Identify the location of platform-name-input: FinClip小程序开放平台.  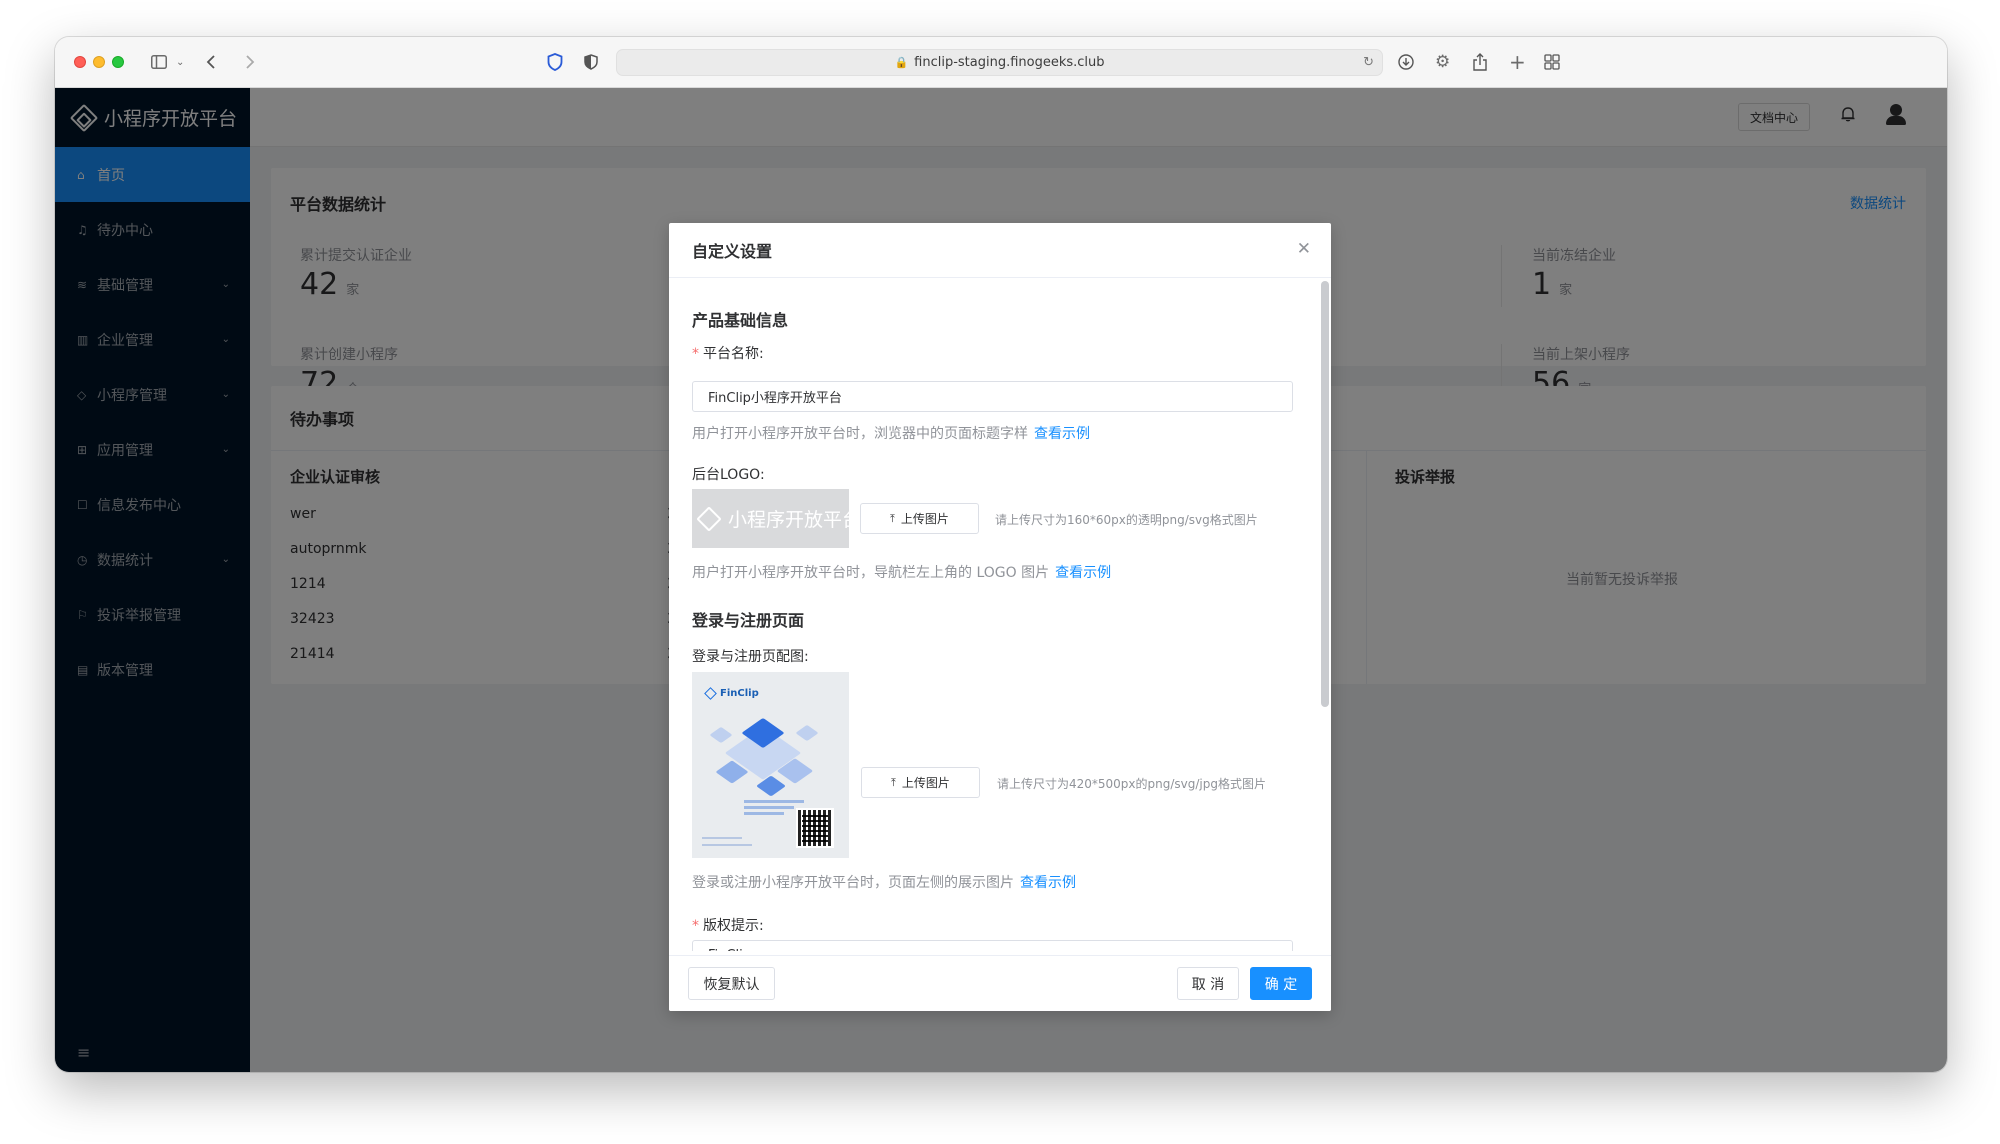
(992, 396).